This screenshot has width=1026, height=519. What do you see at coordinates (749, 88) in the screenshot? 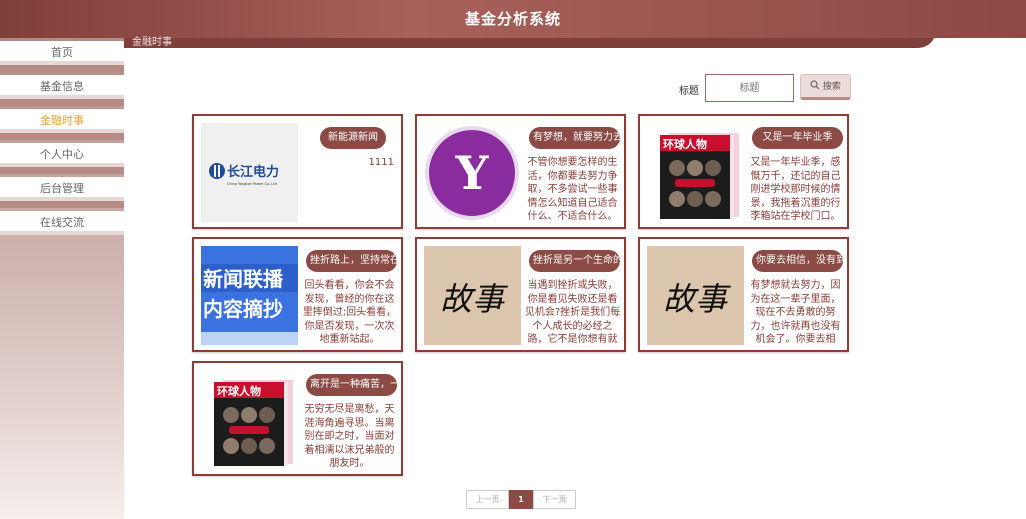
I see `search-input` at bounding box center [749, 88].